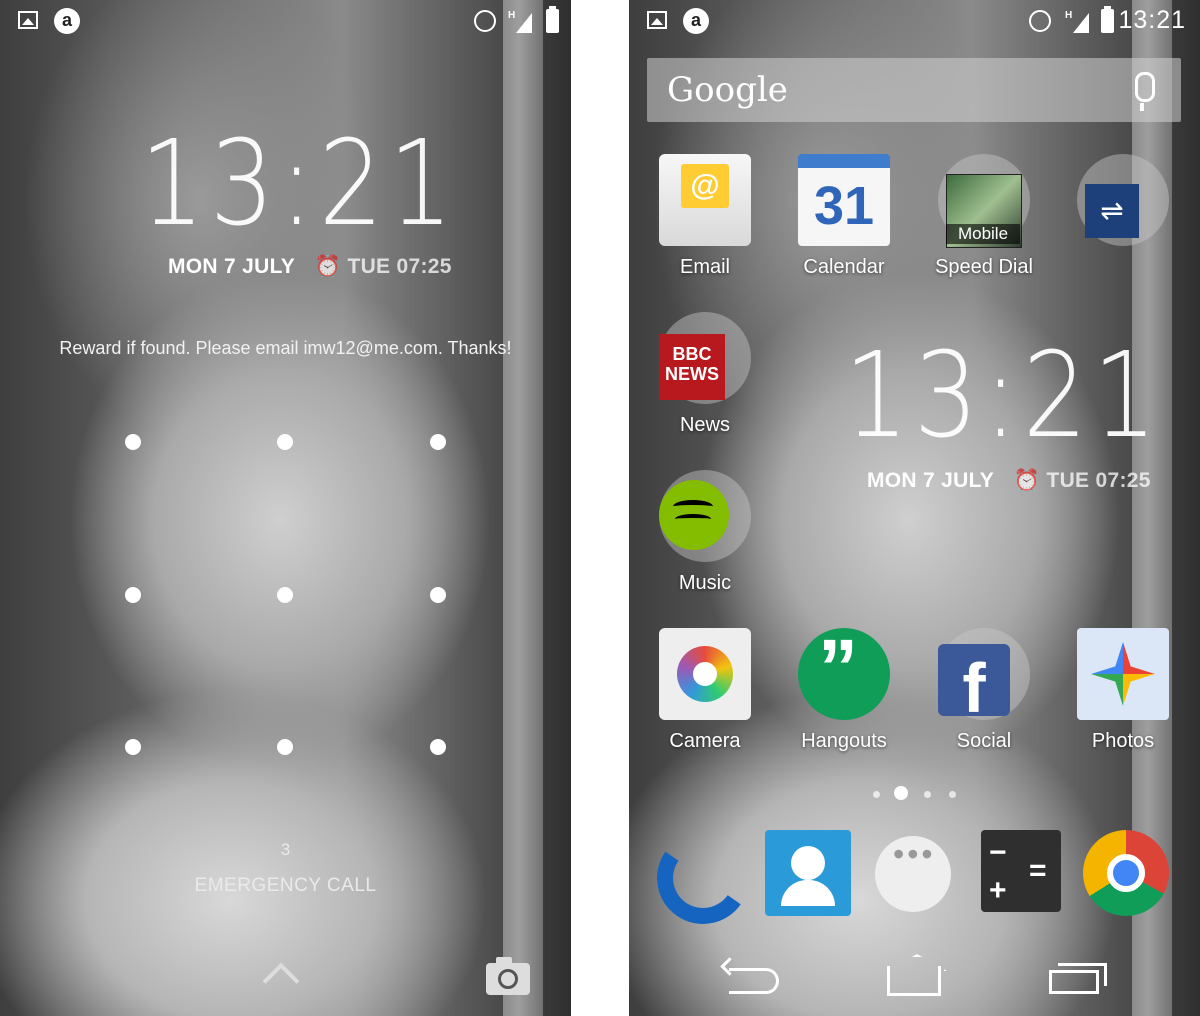 This screenshot has height=1016, width=1200. I want to click on status-time: 13:21, so click(1152, 20).